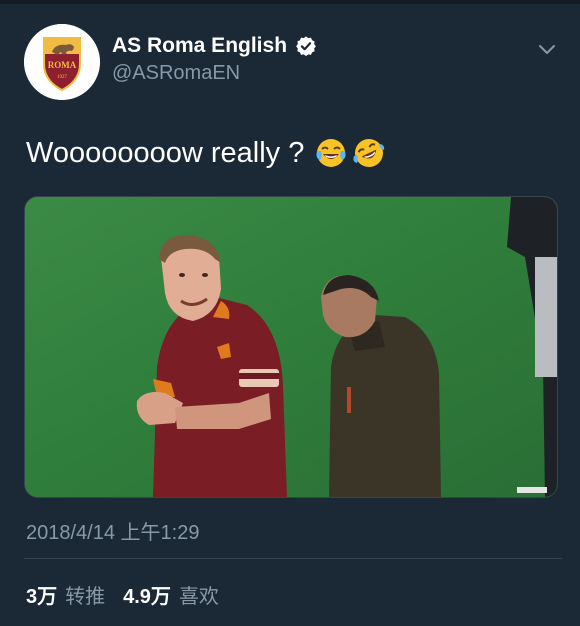 This screenshot has height=626, width=580. Describe the element at coordinates (176, 73) in the screenshot. I see `account-handle: @ASRomaEN` at that location.